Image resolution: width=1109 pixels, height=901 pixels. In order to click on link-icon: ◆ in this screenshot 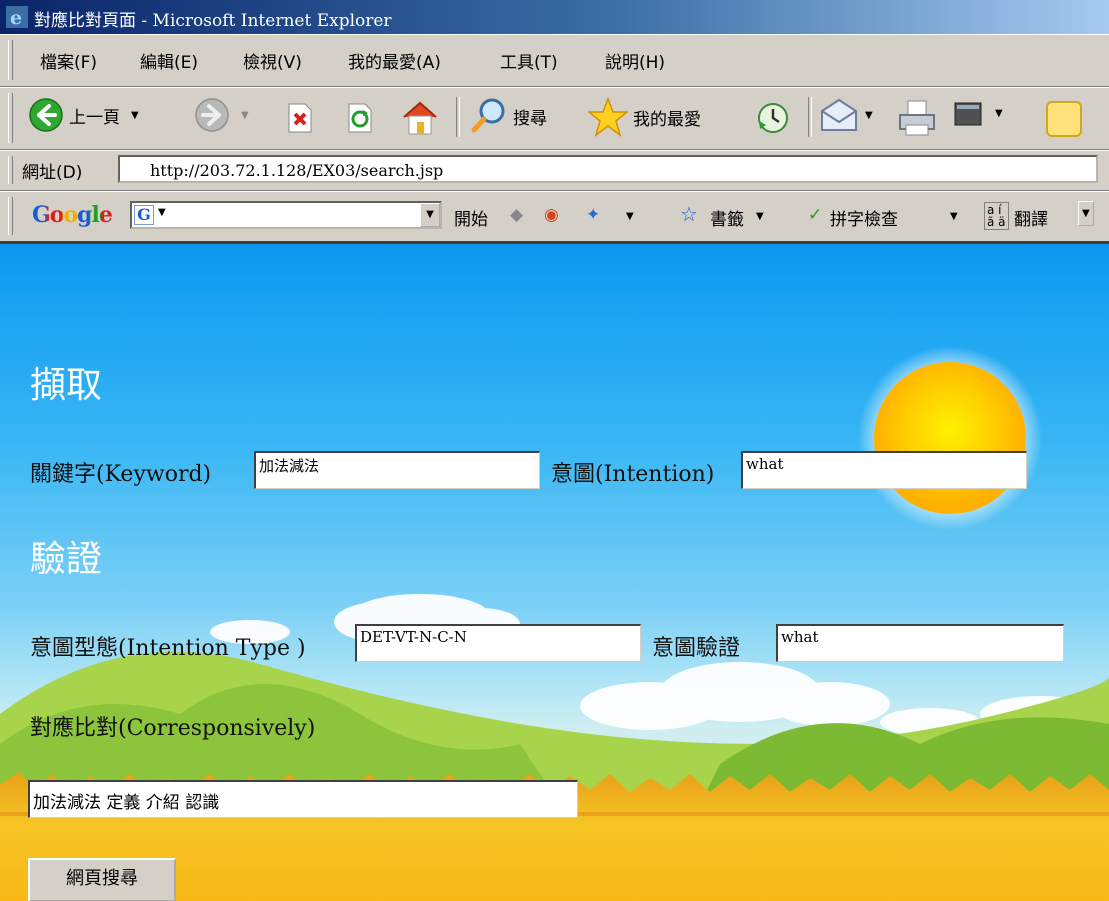, I will do `click(517, 215)`.